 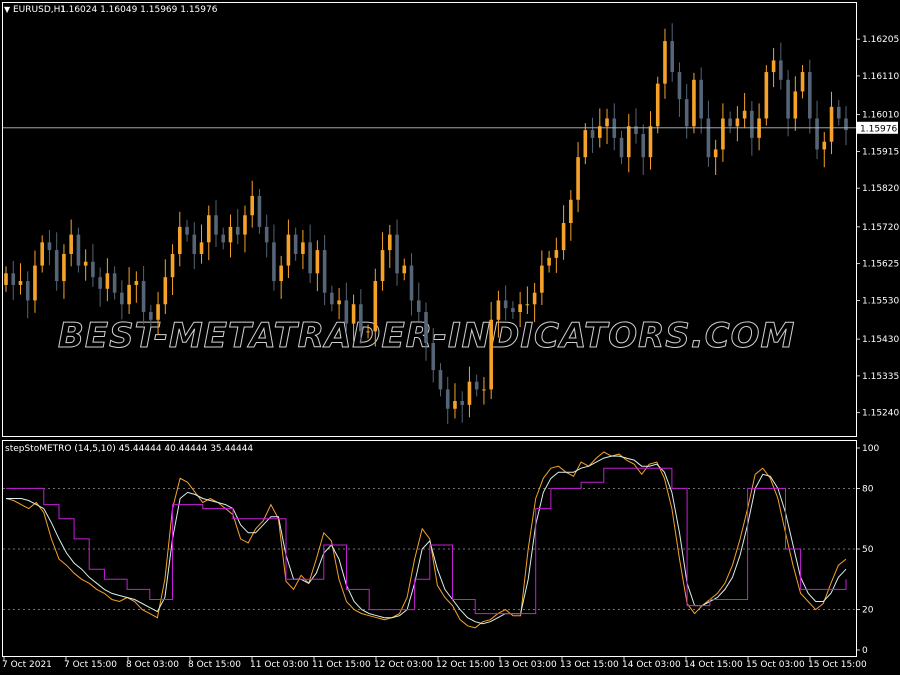 What do you see at coordinates (880, 189) in the screenshot?
I see `price-tick-label: 1.15820` at bounding box center [880, 189].